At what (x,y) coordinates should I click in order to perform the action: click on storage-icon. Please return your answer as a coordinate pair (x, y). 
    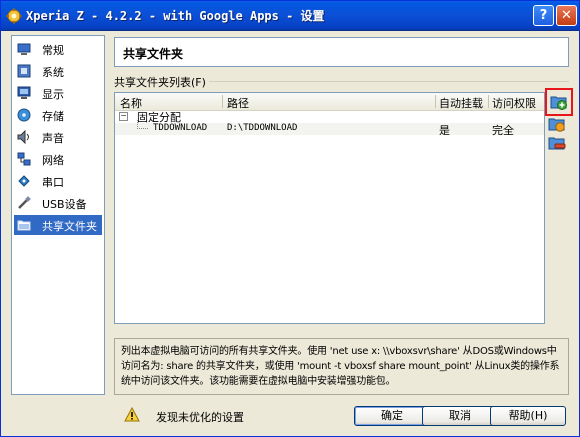
    Looking at the image, I should click on (24, 115).